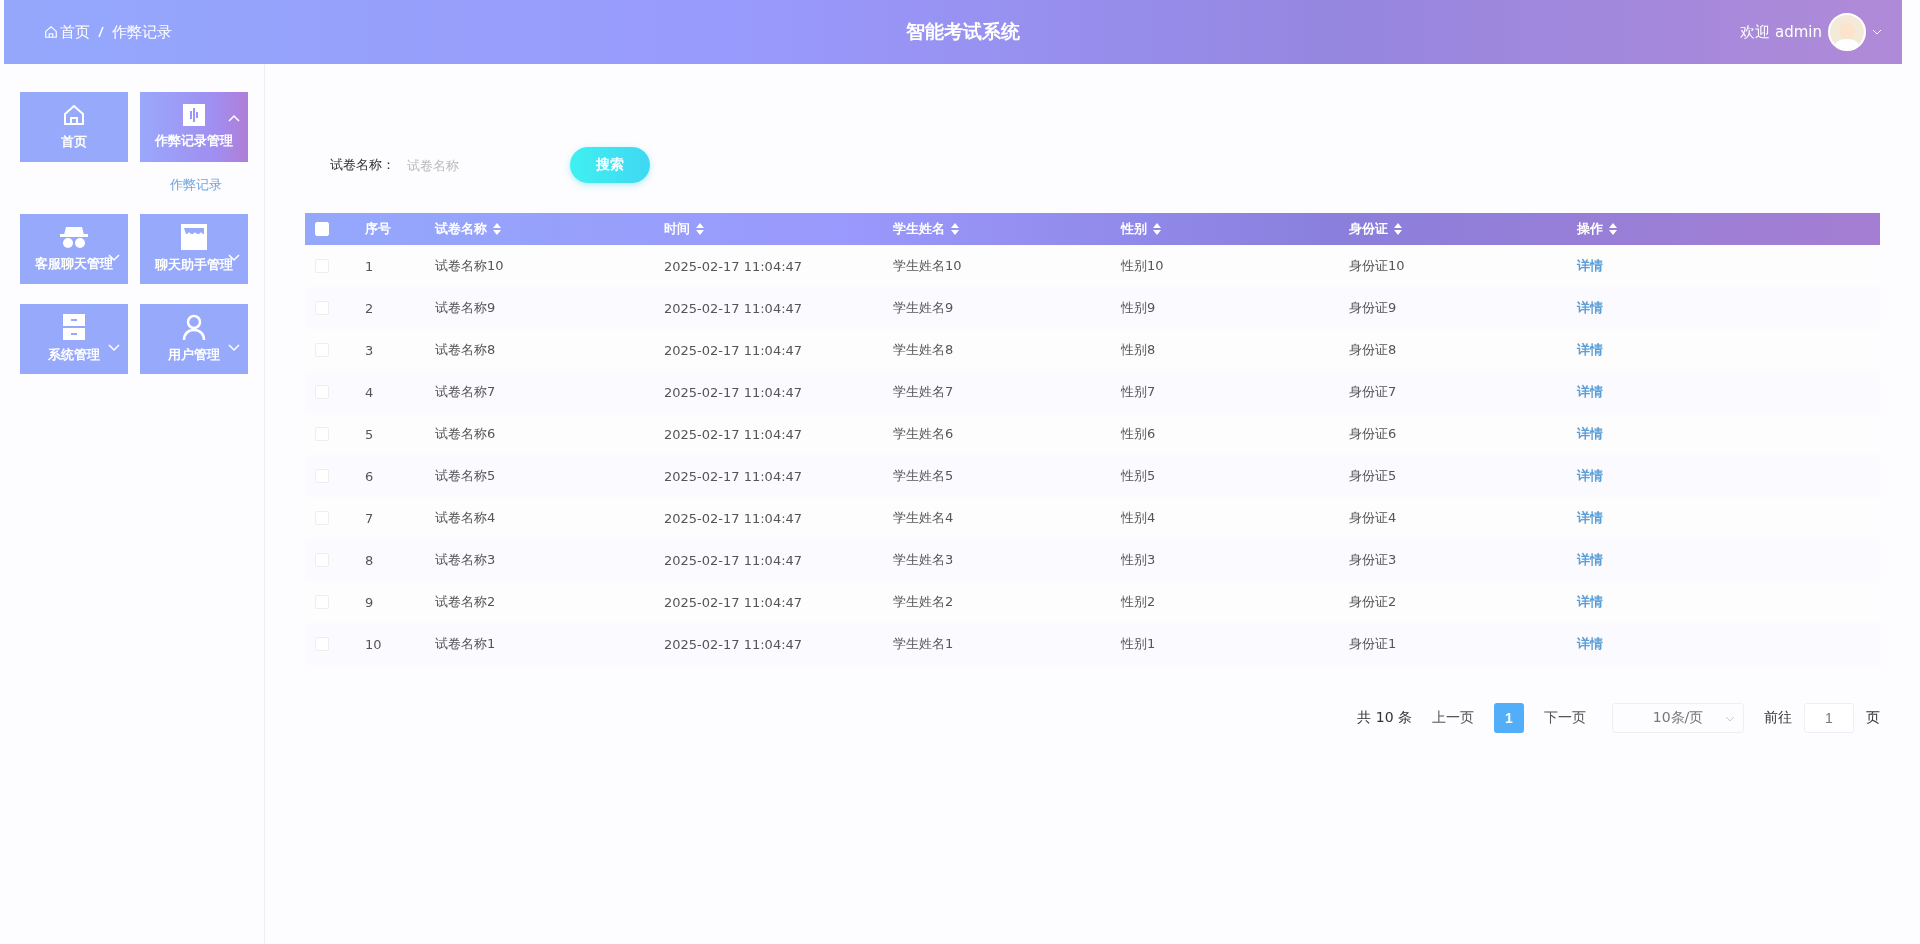 The height and width of the screenshot is (944, 1920). What do you see at coordinates (194, 127) in the screenshot?
I see `menu-tile: 作弊记录管理` at bounding box center [194, 127].